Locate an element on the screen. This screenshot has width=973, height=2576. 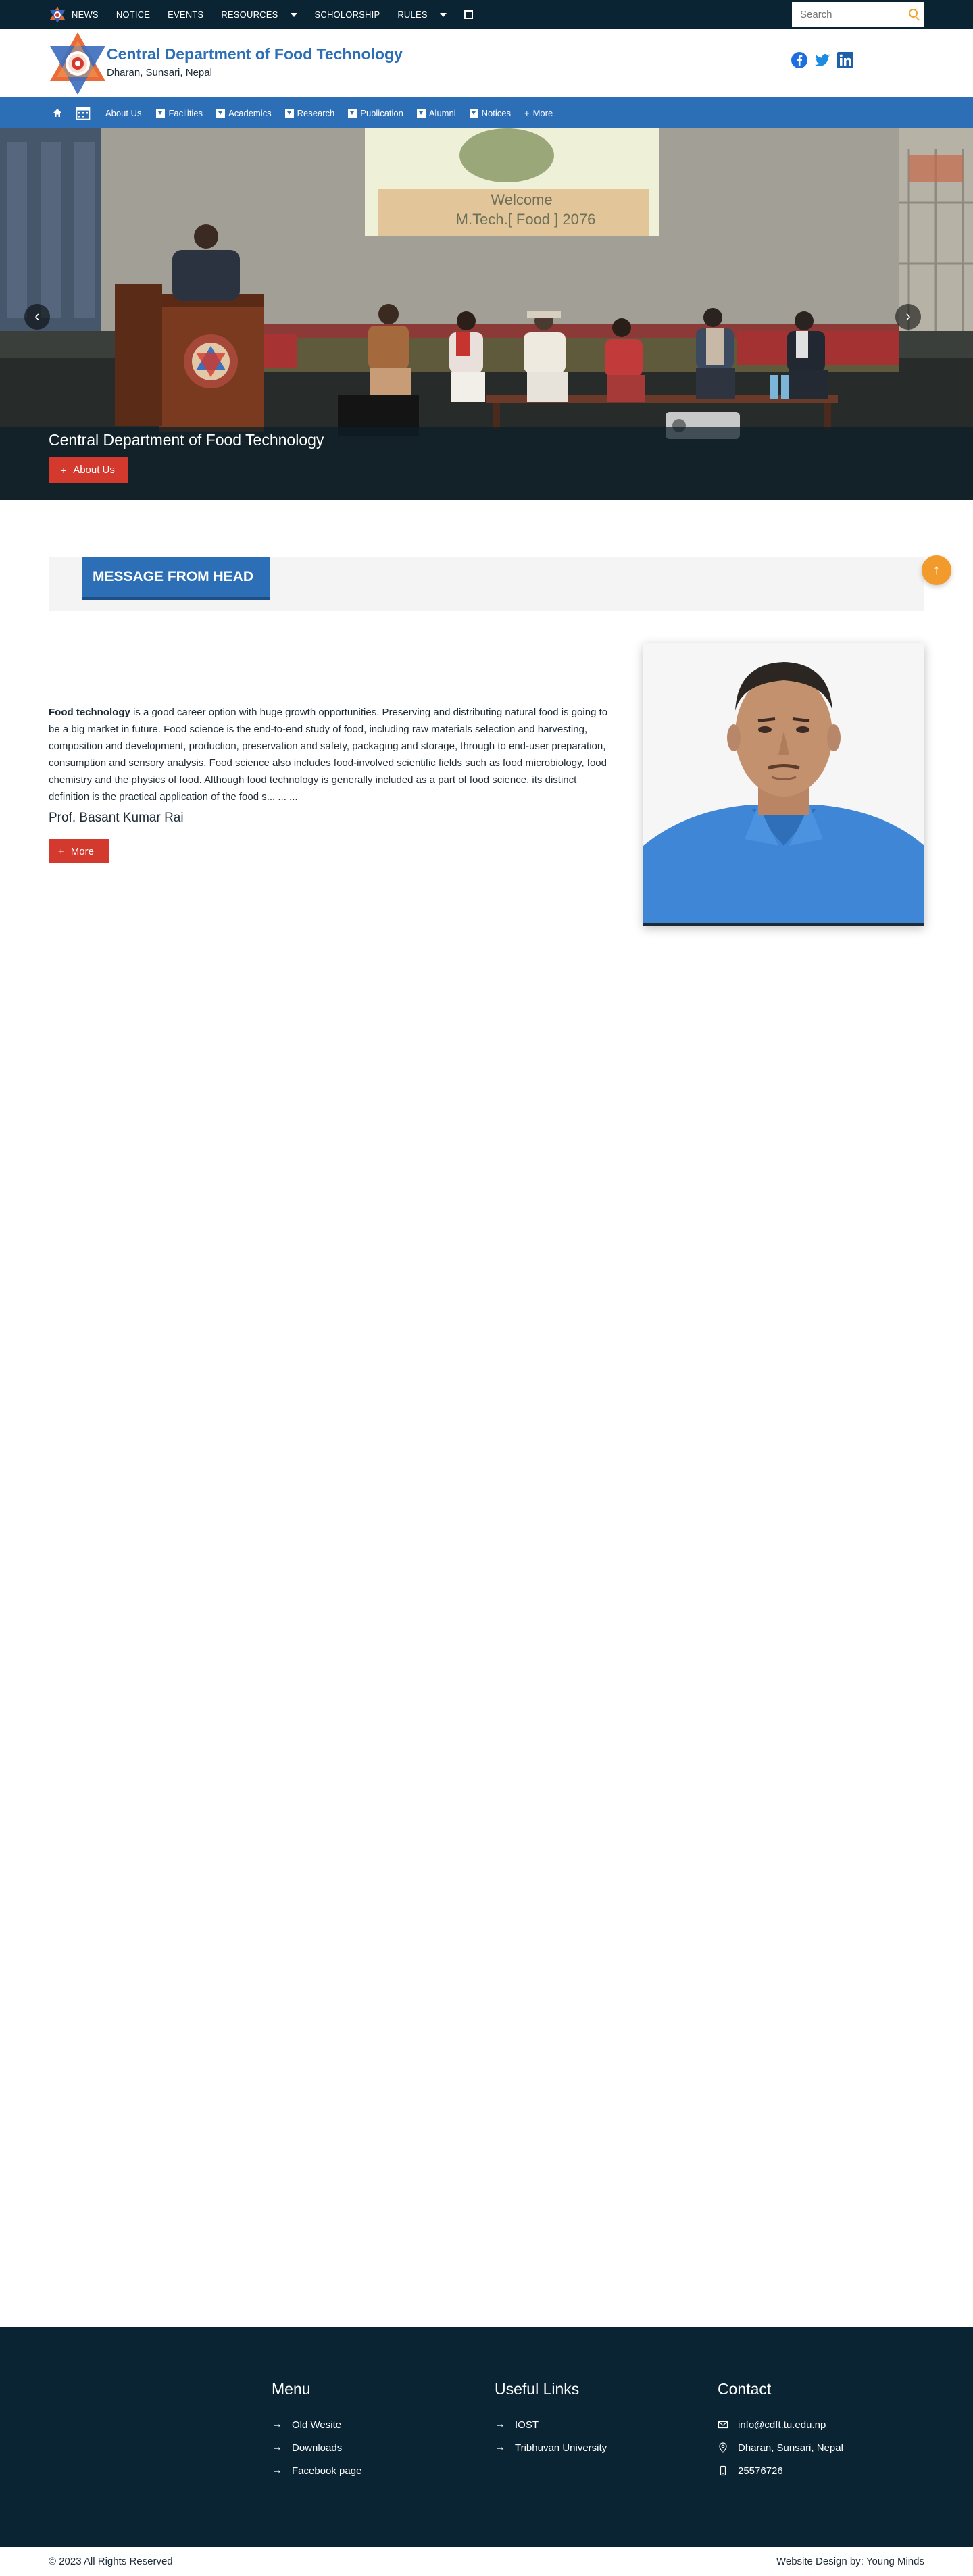
projection-line-1: Welcome is located at coordinates (522, 199).